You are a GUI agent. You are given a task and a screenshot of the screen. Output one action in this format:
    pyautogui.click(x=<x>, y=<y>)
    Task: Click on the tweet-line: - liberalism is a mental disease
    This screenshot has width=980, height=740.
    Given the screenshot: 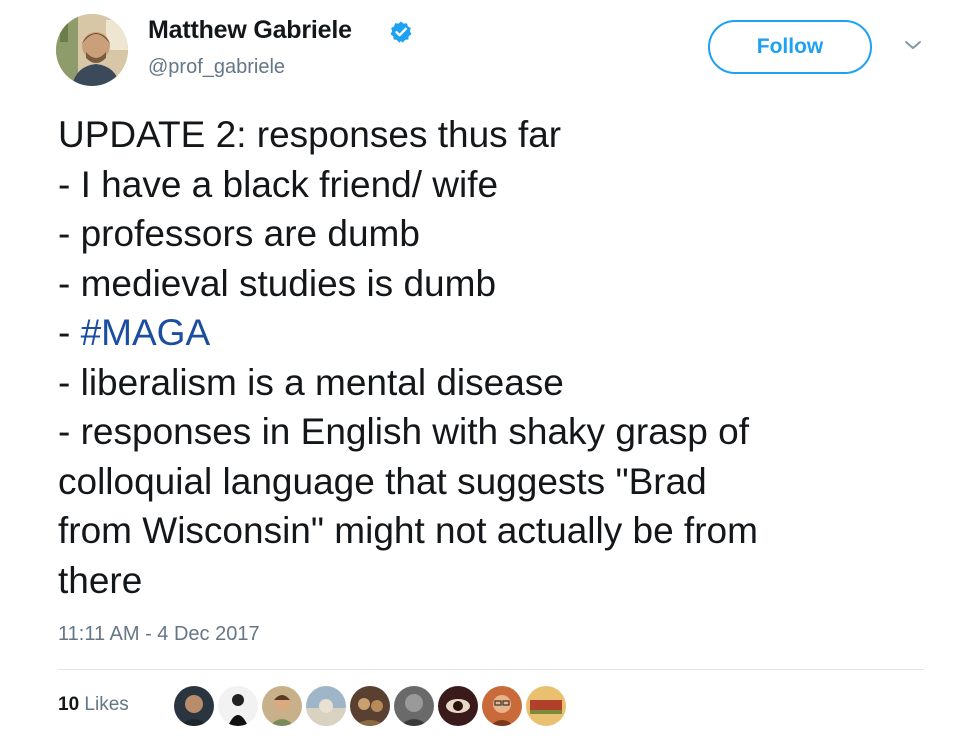 What is the action you would take?
    pyautogui.click(x=311, y=382)
    